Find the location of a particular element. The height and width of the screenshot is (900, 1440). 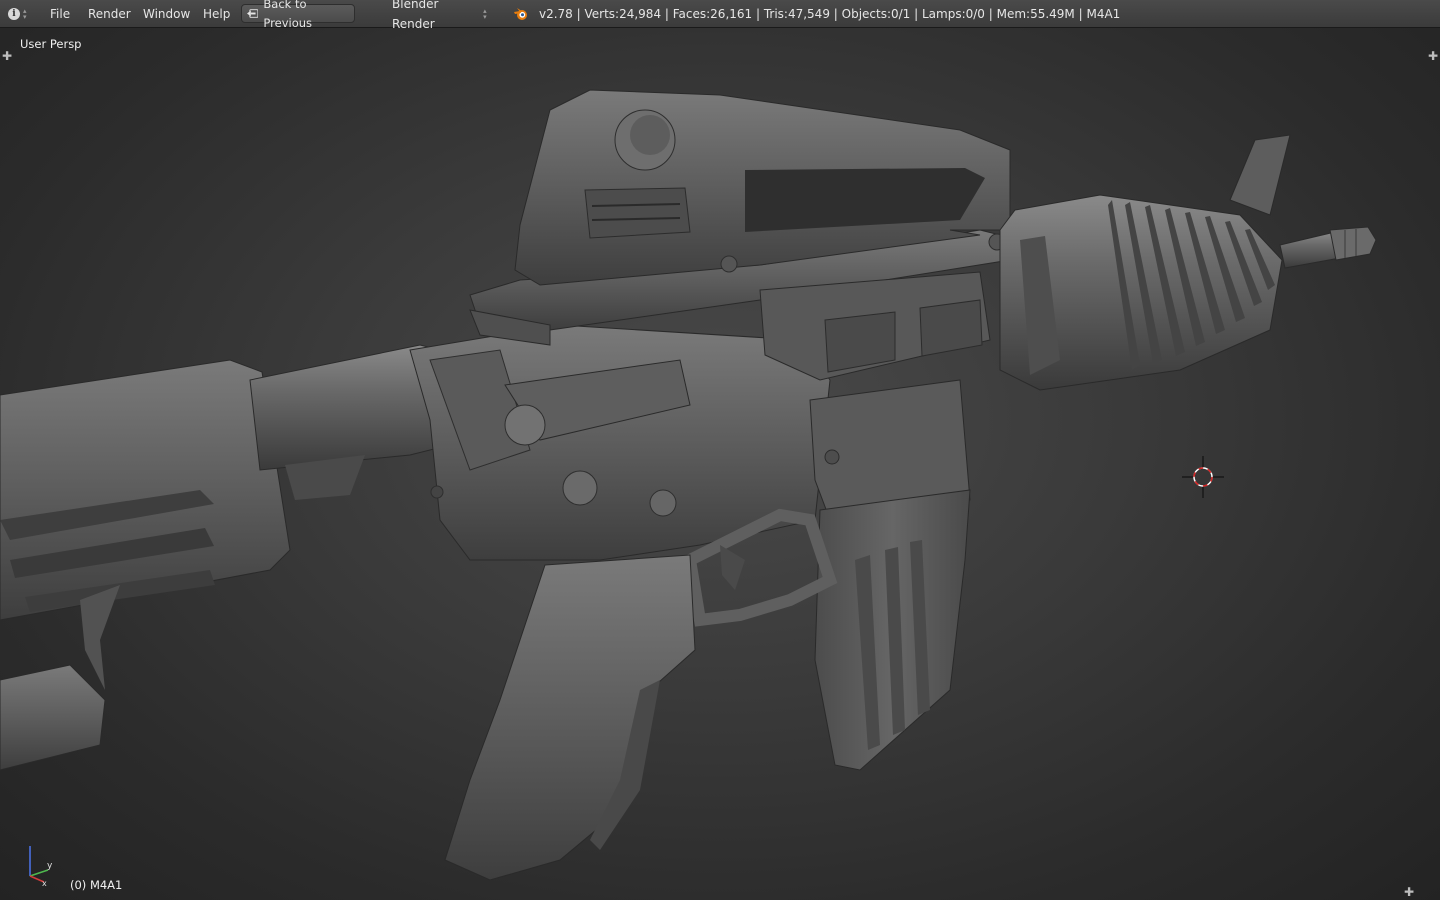

blender-logo-icon is located at coordinates (520, 14).